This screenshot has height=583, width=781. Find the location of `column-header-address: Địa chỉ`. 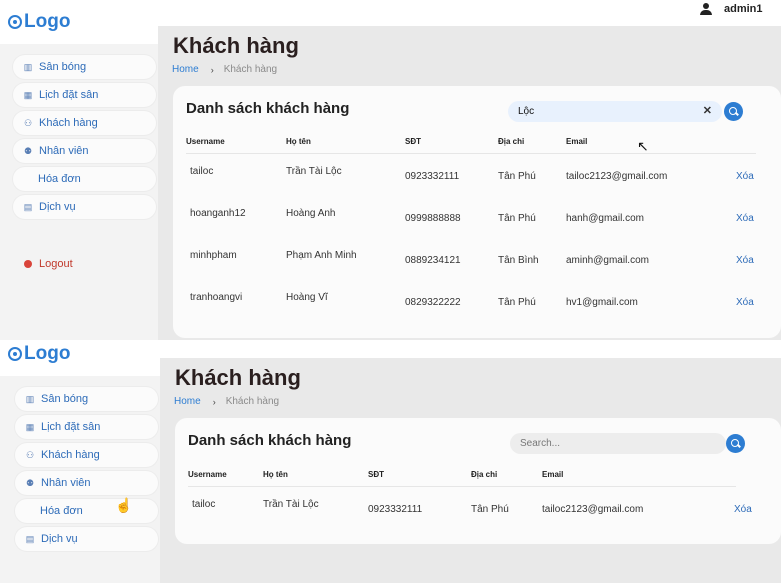

column-header-address: Địa chỉ is located at coordinates (511, 141).